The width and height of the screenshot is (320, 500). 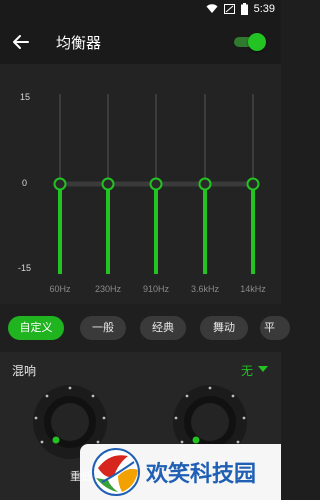 I want to click on band-freq-label: 60Hz, so click(x=60, y=289).